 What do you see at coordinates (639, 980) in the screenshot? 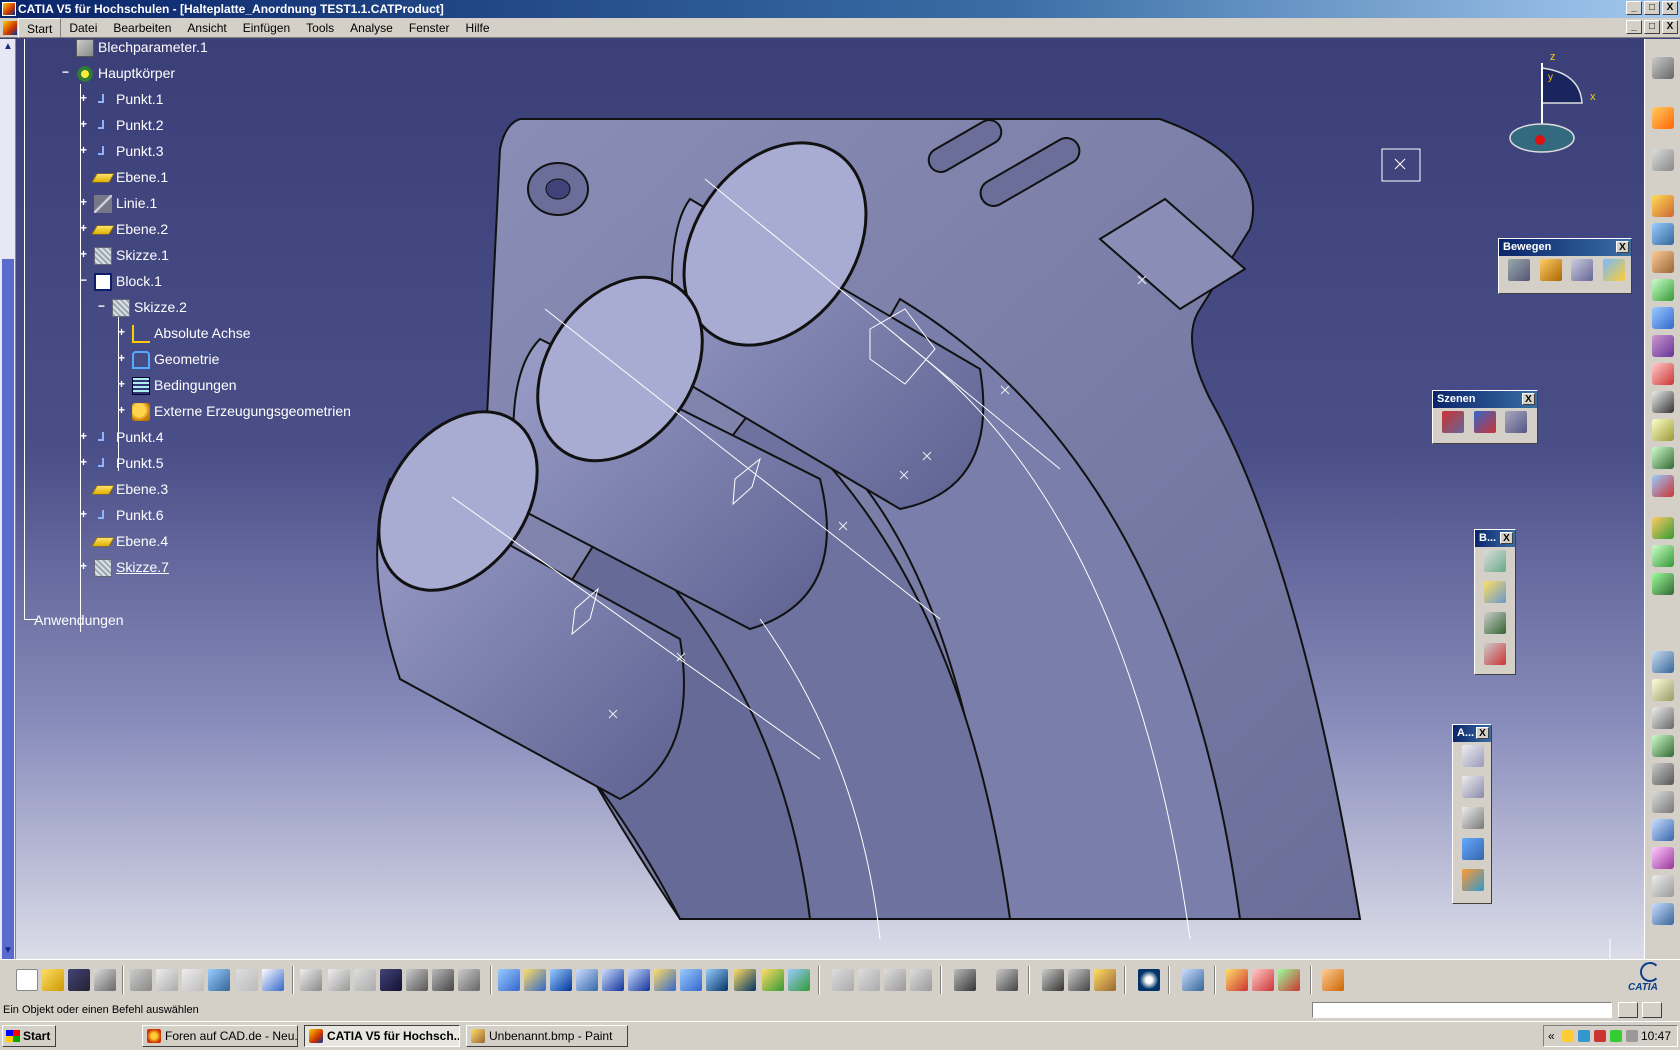
I see `zoom-out-icon` at bounding box center [639, 980].